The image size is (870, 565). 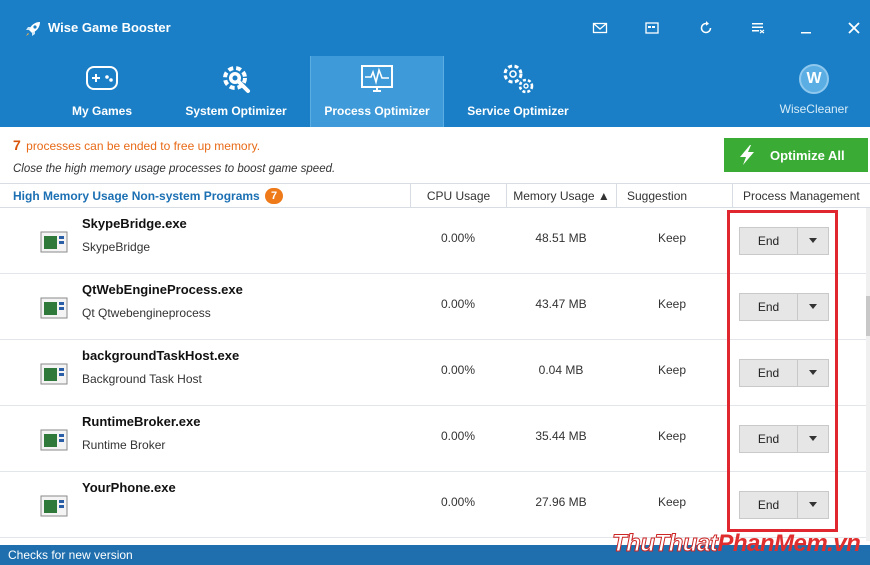 I want to click on col-memory-usage: Memory Usage ▲, so click(x=561, y=196).